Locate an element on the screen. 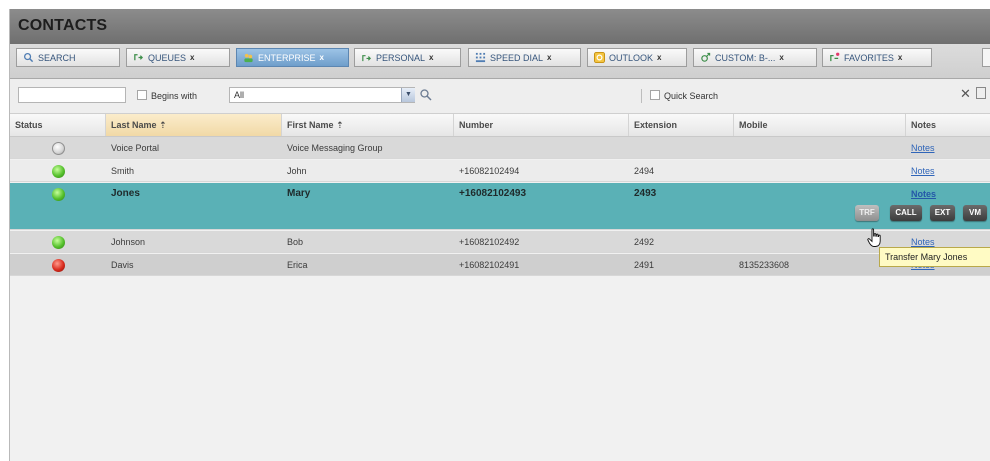  hand-cursor-icon is located at coordinates (874, 237).